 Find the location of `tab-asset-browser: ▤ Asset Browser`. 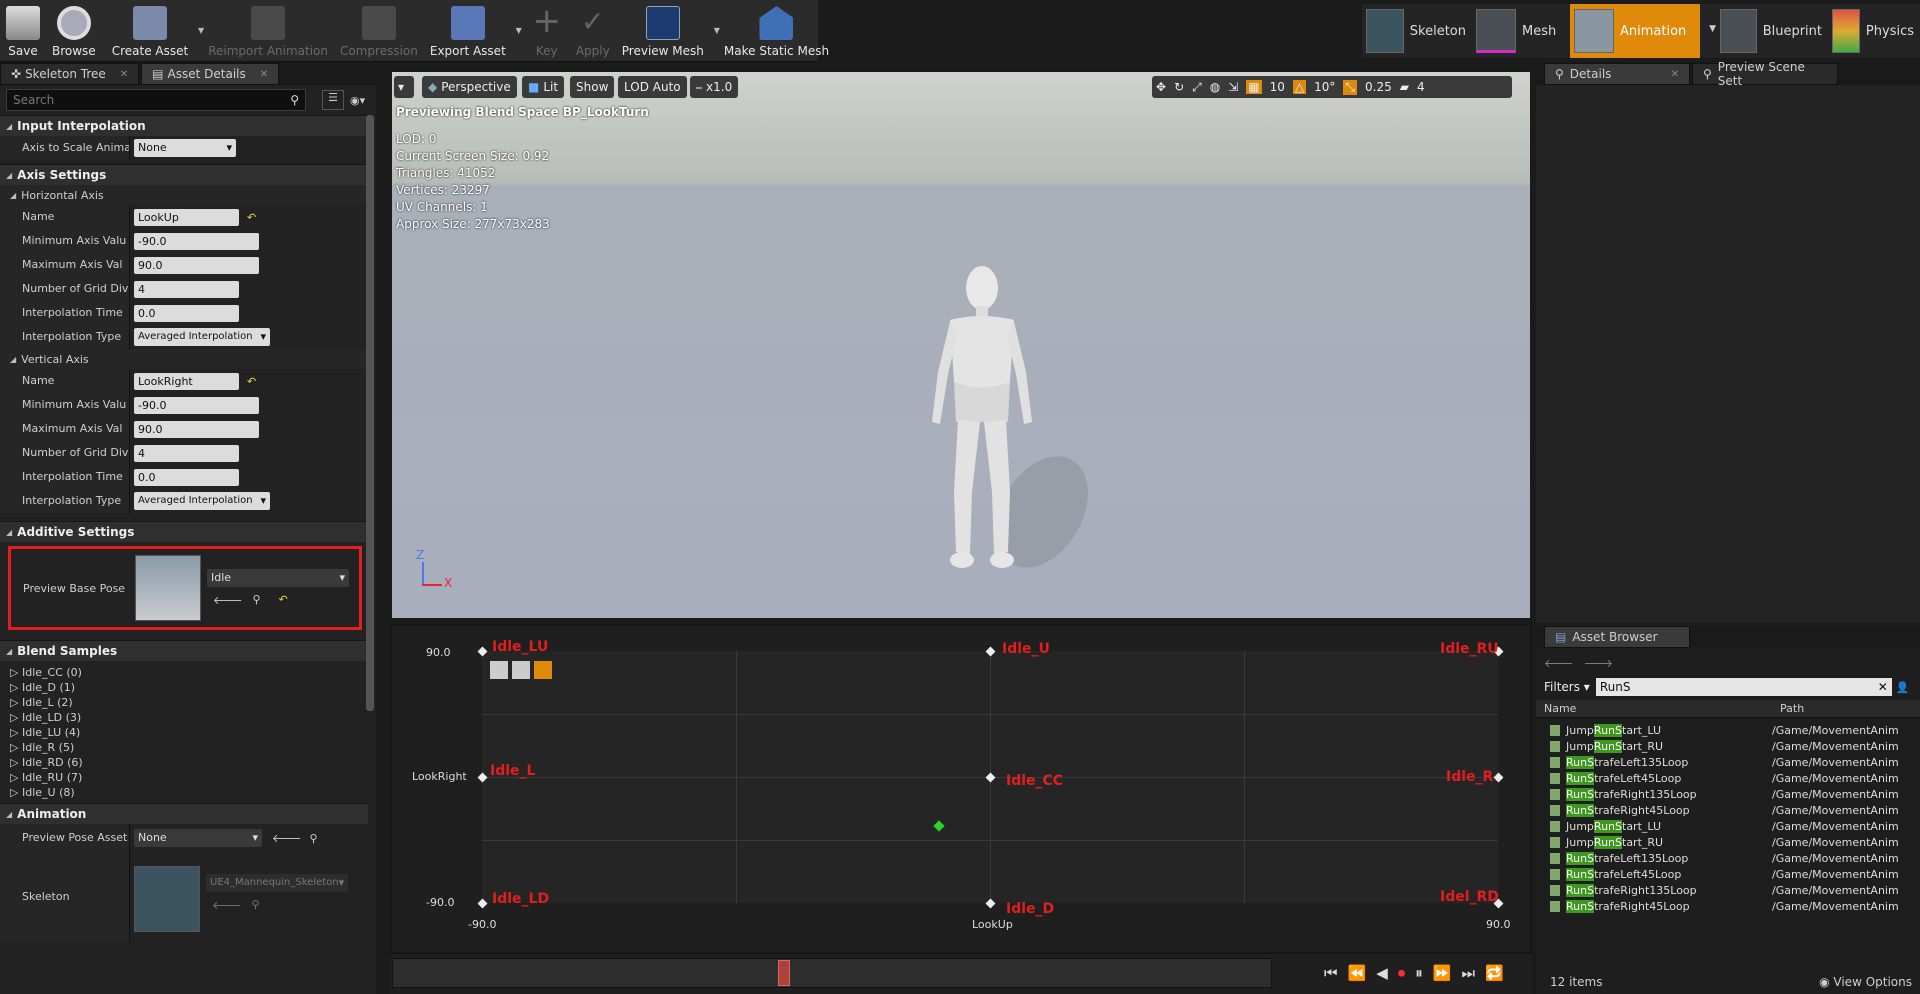

tab-asset-browser: ▤ Asset Browser is located at coordinates (1617, 637).